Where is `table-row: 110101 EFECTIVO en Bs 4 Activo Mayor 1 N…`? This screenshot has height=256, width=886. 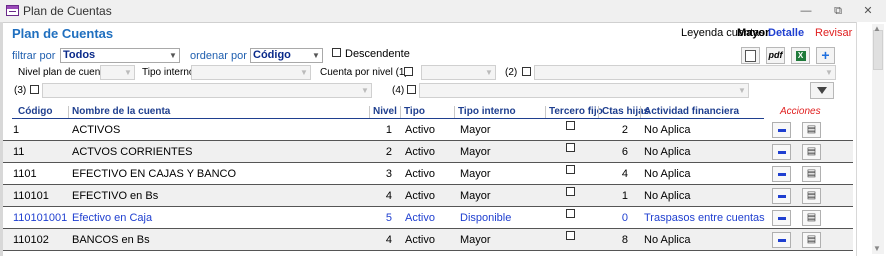 table-row: 110101 EFECTIVO en Bs 4 Activo Mayor 1 N… is located at coordinates (428, 196).